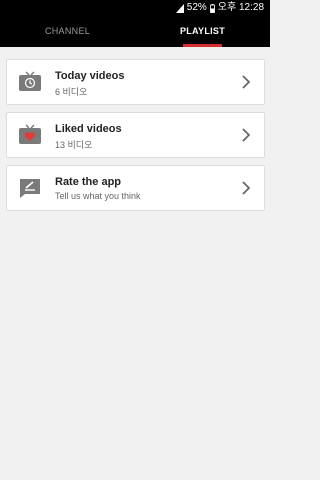  Describe the element at coordinates (240, 7) in the screenshot. I see `clock: 오후 12:28` at that location.